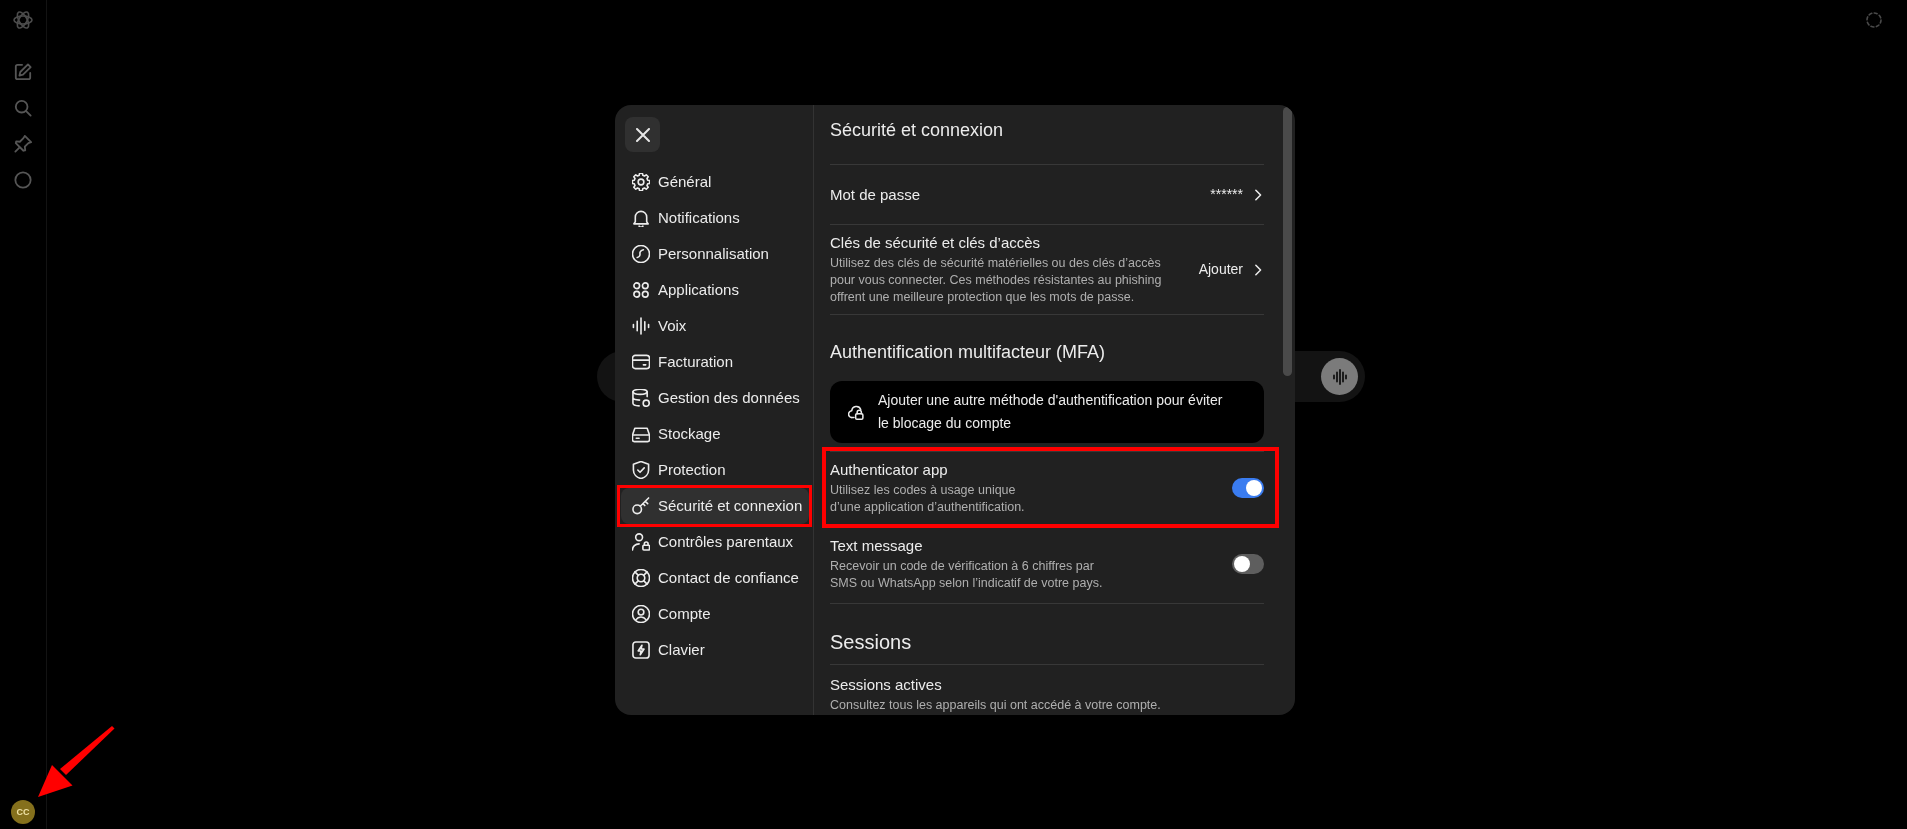 The height and width of the screenshot is (829, 1907). I want to click on setting-description: Utilisez des clés de sécurité matérielles ou des clés d’accès pour vous connecter. Ces méthodes résistantes au phishing offrent une meilleure protection que les mots de passe., so click(996, 280).